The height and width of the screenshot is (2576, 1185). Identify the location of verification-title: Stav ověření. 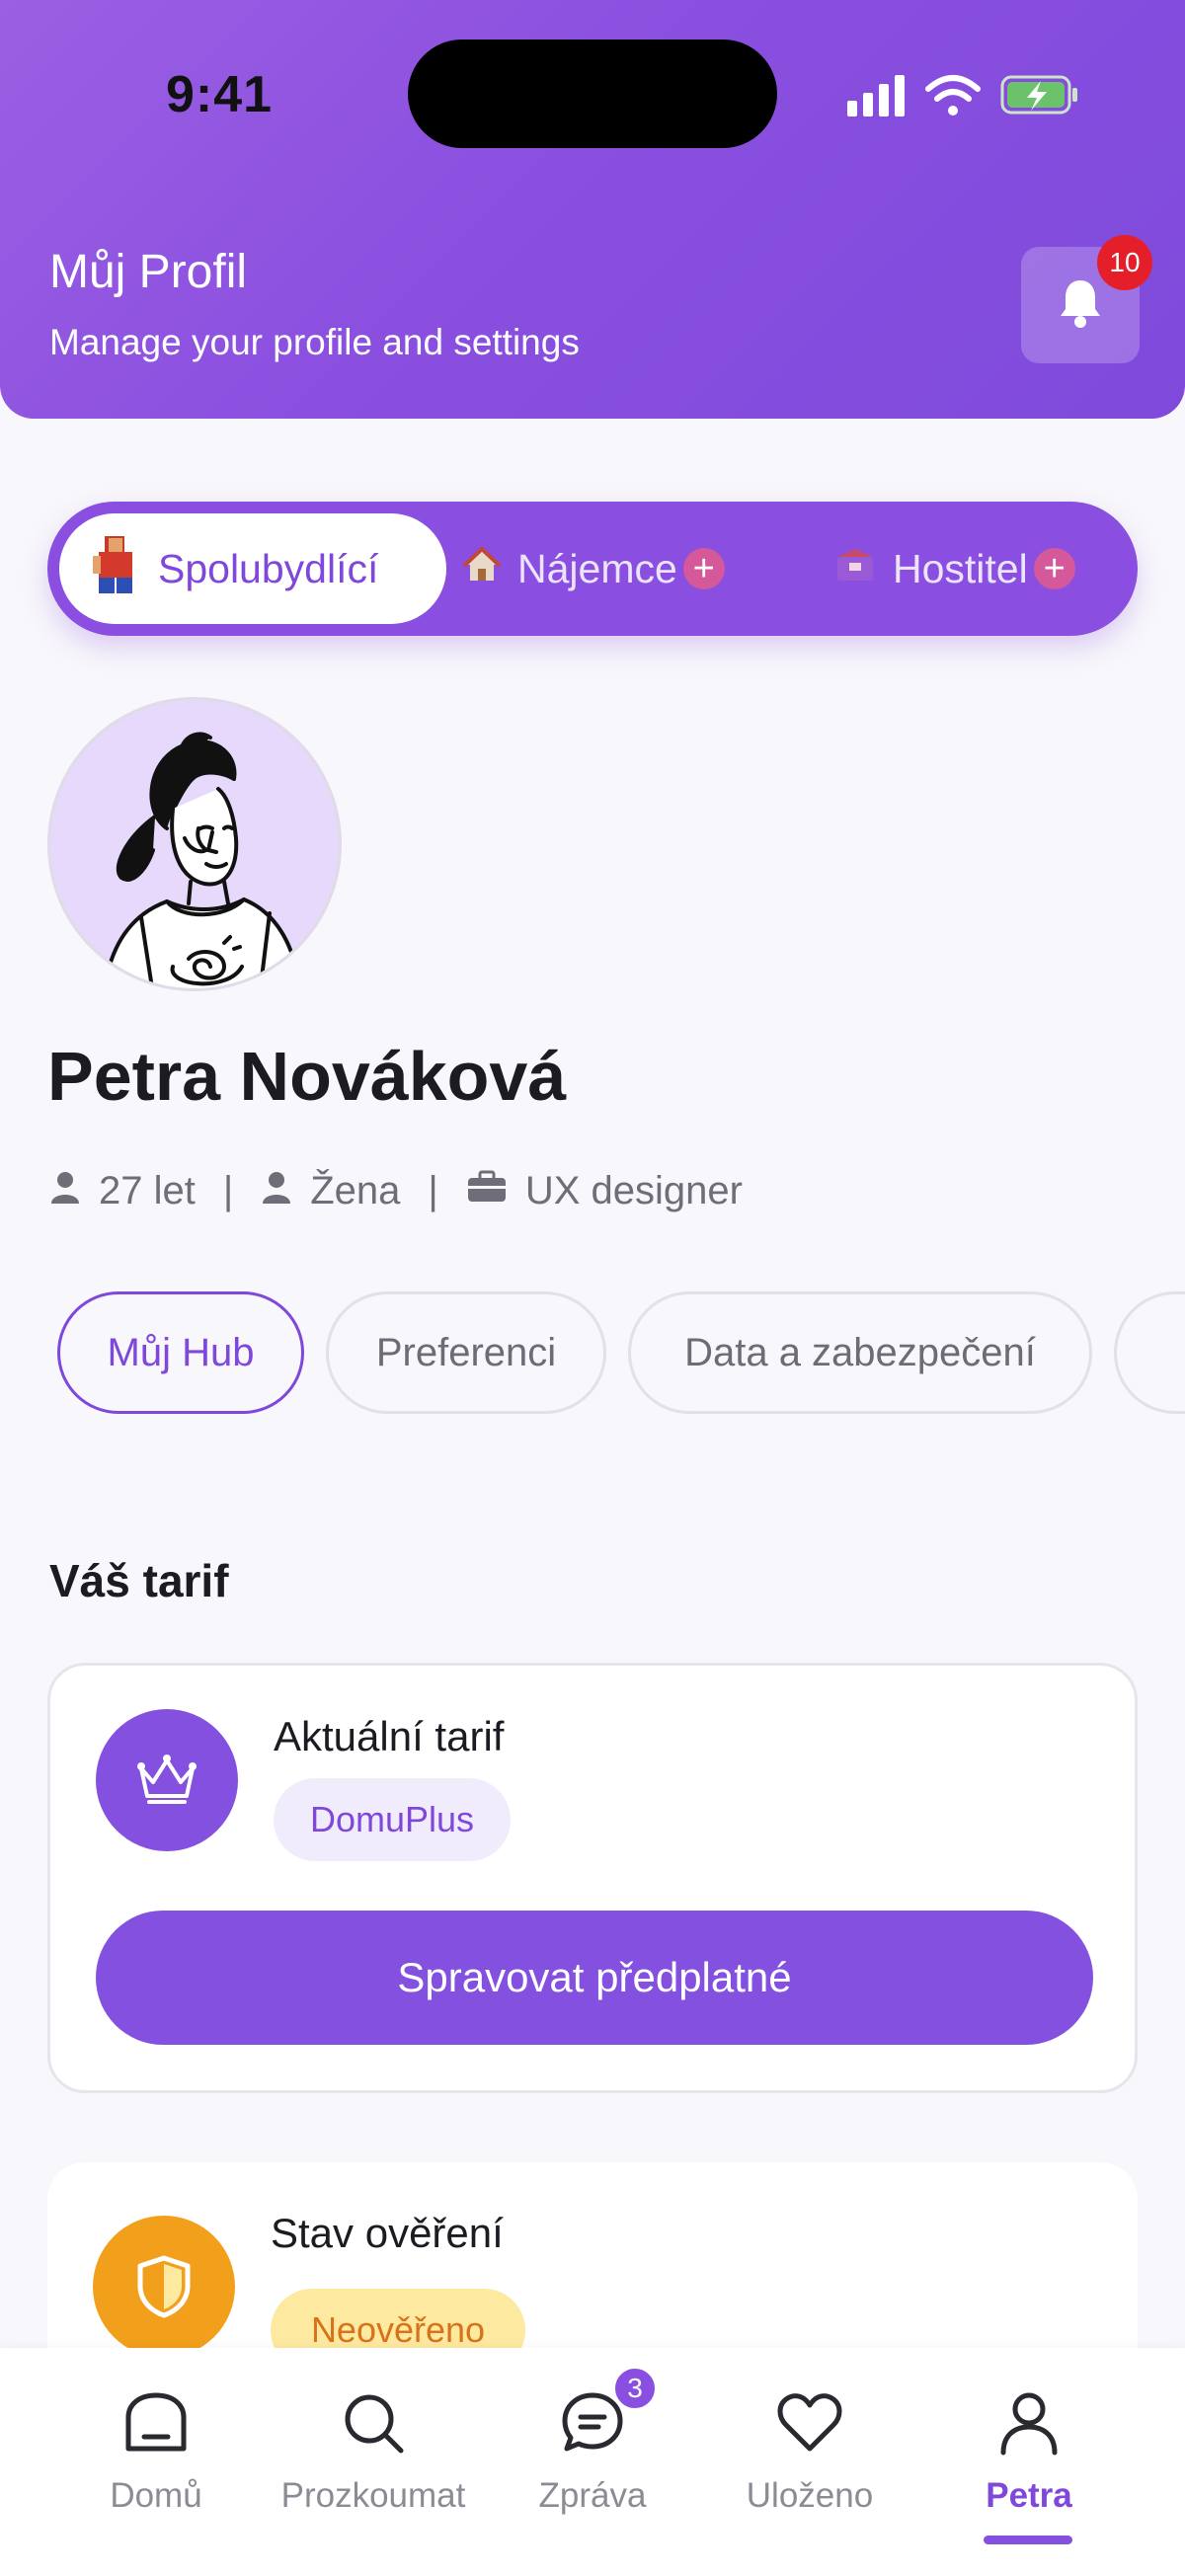
(387, 2233).